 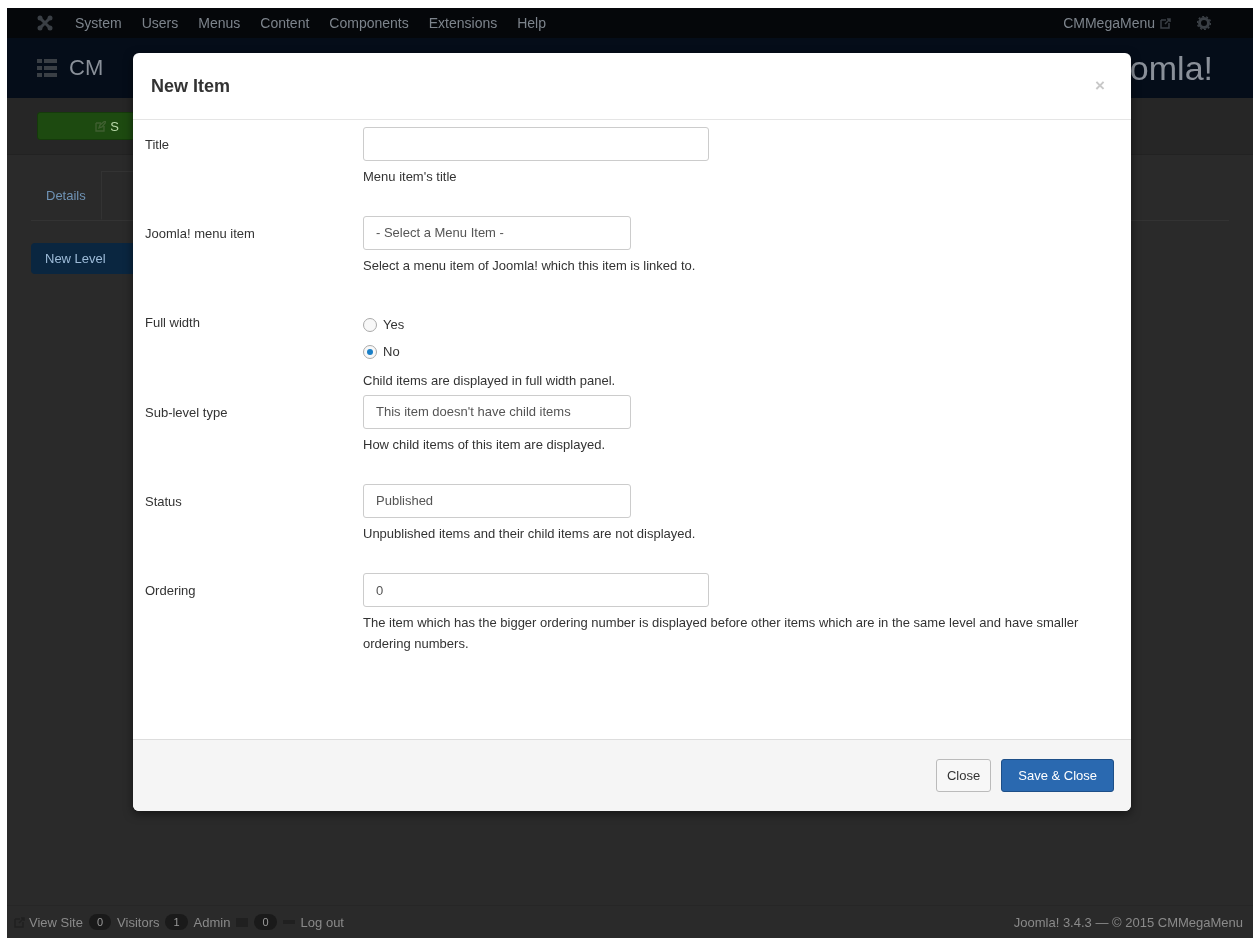 I want to click on nav-menu-item: Content, so click(x=287, y=23).